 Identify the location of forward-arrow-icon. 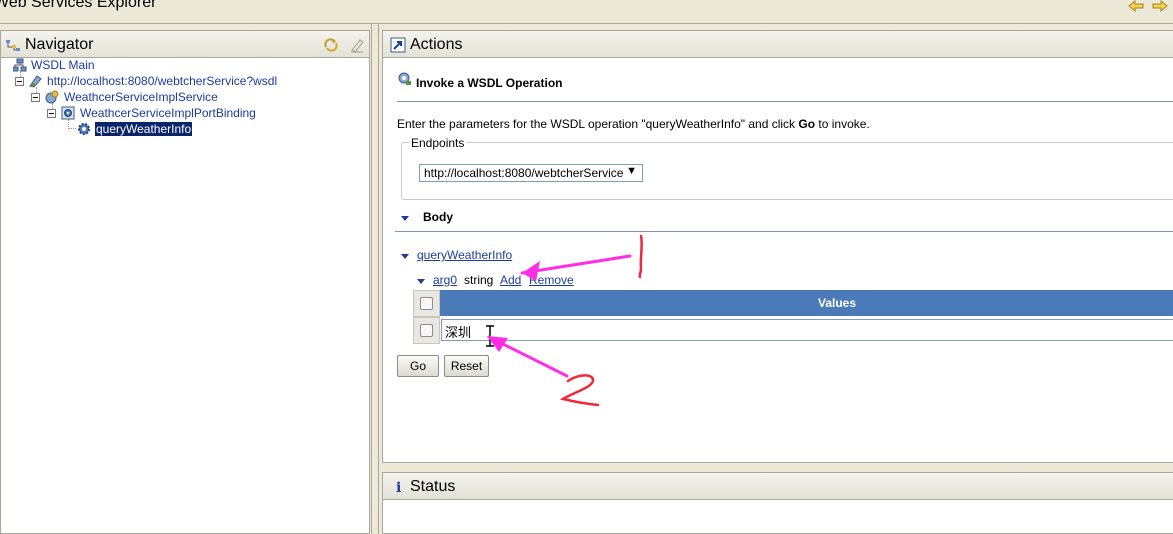
(1160, 6).